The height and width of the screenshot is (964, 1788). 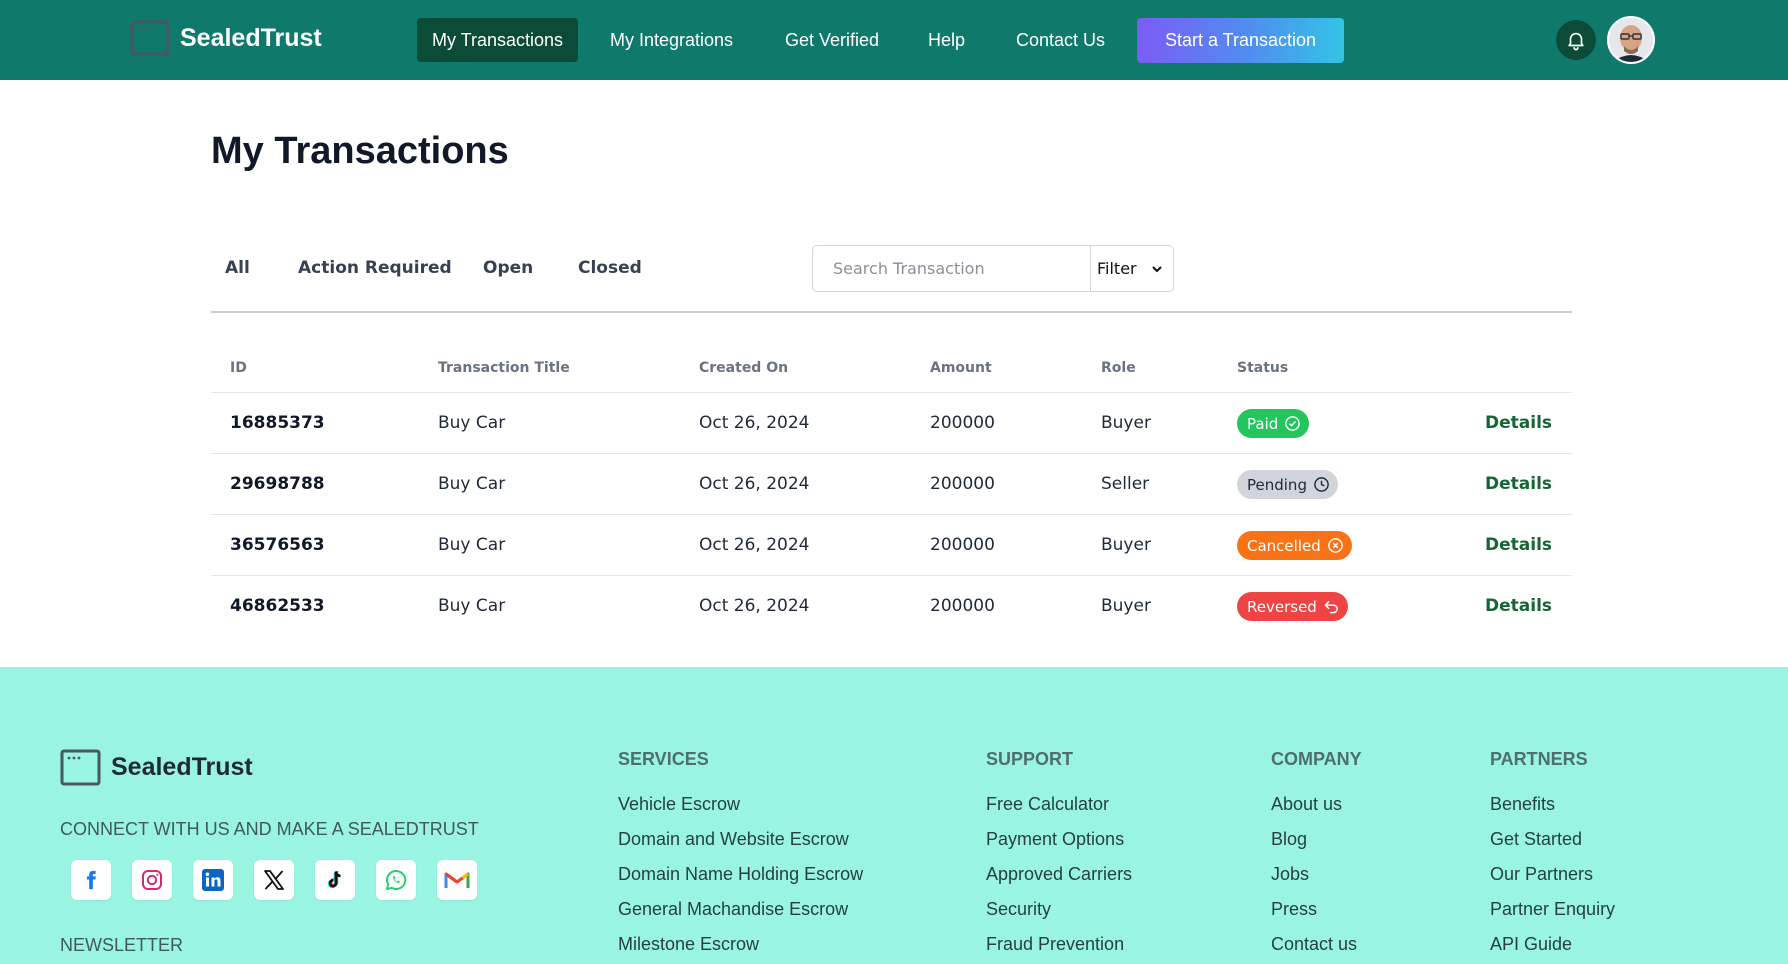 What do you see at coordinates (1552, 915) in the screenshot?
I see `footer-link: Partner Enquiry` at bounding box center [1552, 915].